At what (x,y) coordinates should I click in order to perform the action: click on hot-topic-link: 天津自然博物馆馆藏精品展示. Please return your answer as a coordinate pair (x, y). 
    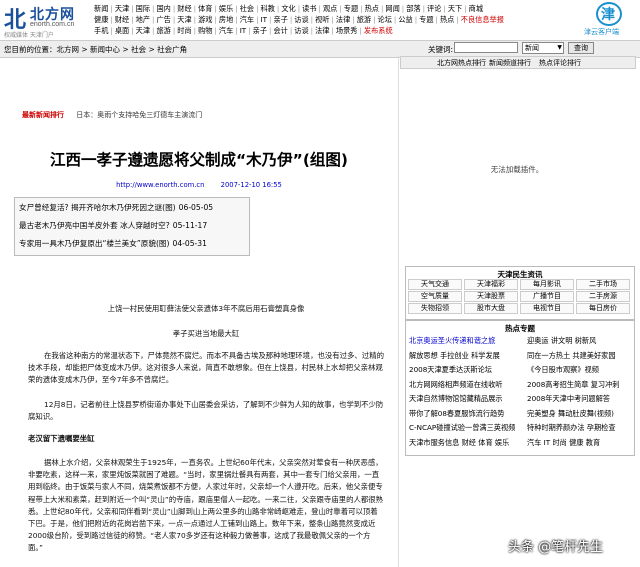
    Looking at the image, I should click on (468, 399).